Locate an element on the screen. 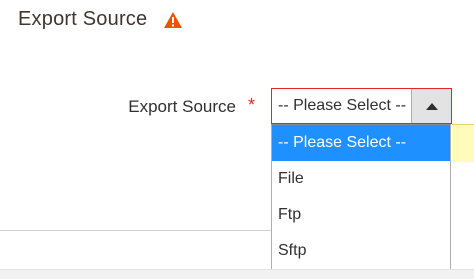 This screenshot has height=279, width=474. caret-up-icon is located at coordinates (431, 106).